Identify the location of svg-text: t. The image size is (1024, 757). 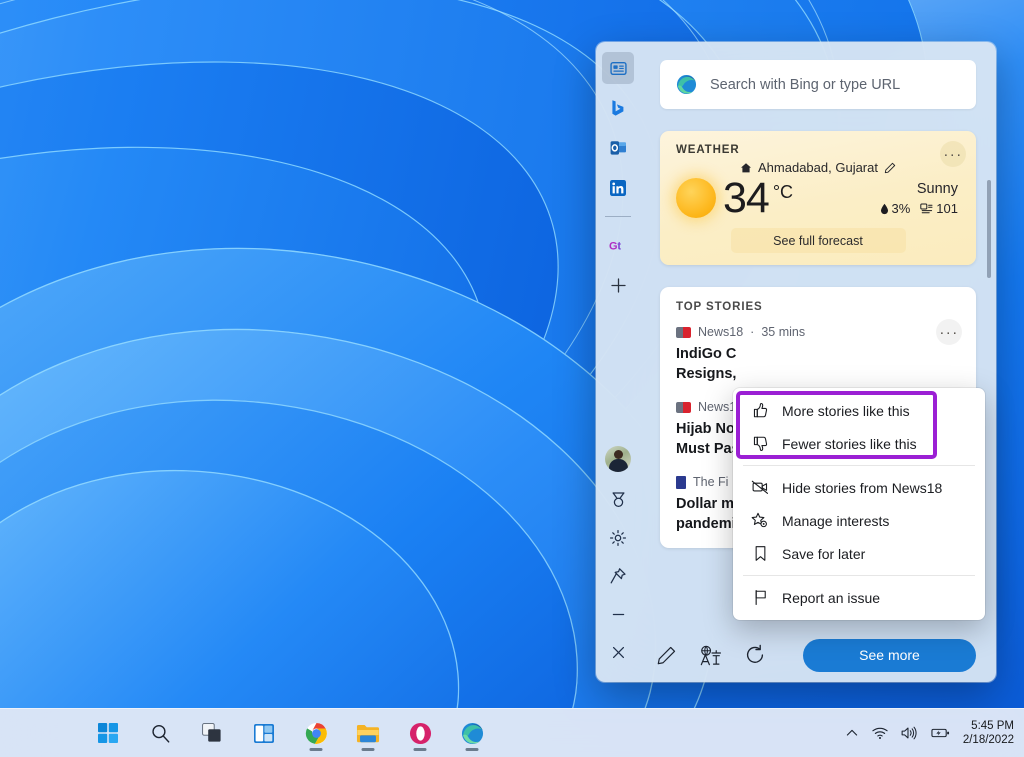
(619, 246).